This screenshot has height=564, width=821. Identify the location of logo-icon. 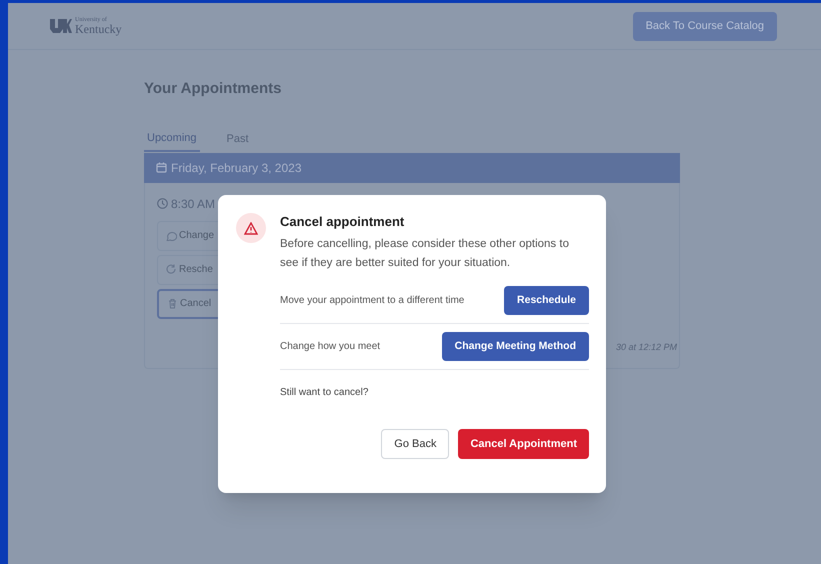
(61, 26).